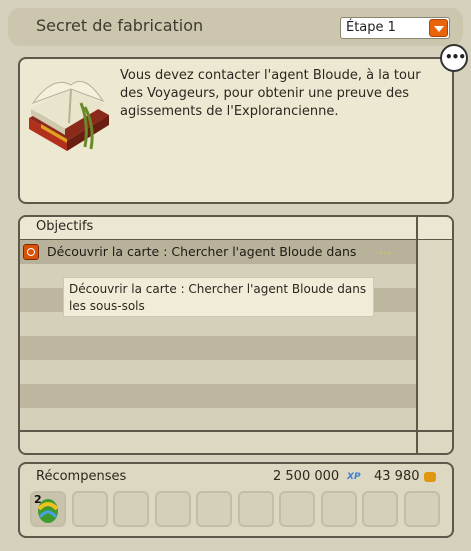 The width and height of the screenshot is (471, 551). What do you see at coordinates (417, 335) in the screenshot?
I see `scrollbar-divider` at bounding box center [417, 335].